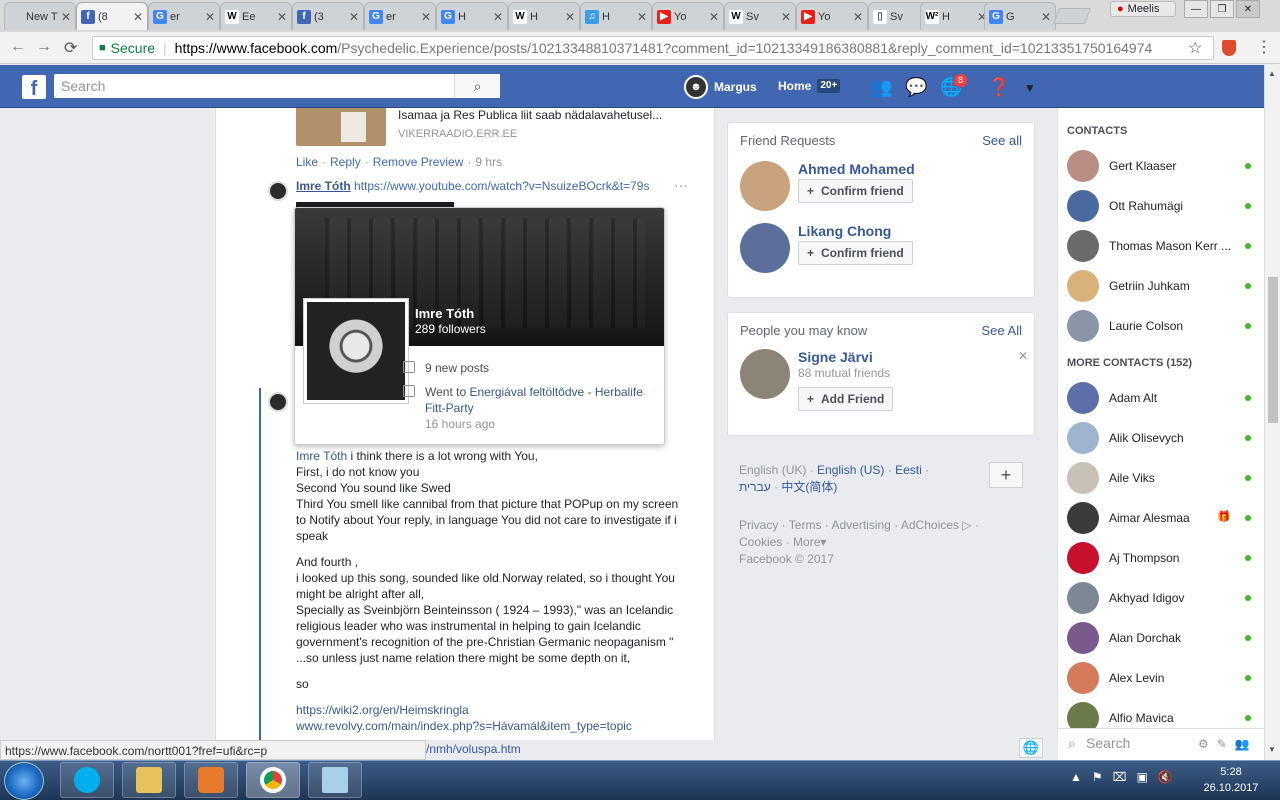  What do you see at coordinates (1231, 780) in the screenshot?
I see `taskbar-clock: 5:28 26.10.2017` at bounding box center [1231, 780].